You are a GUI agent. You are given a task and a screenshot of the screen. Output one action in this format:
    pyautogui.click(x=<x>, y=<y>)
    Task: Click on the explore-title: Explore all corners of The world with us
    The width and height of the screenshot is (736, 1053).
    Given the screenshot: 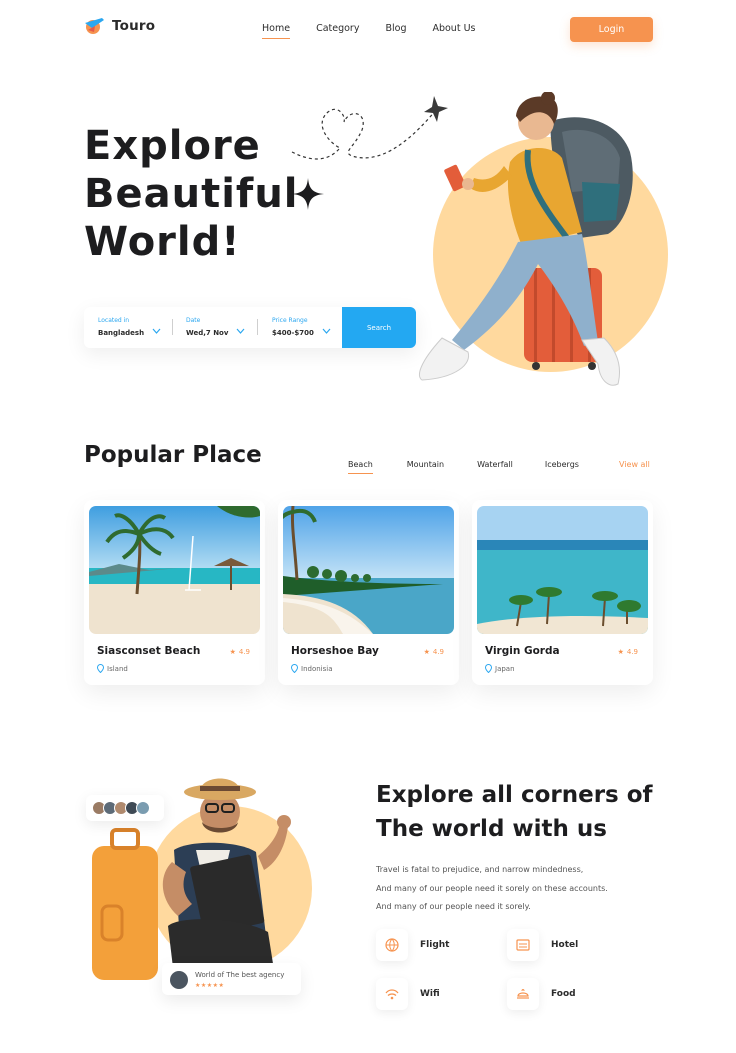 What is the action you would take?
    pyautogui.click(x=514, y=812)
    